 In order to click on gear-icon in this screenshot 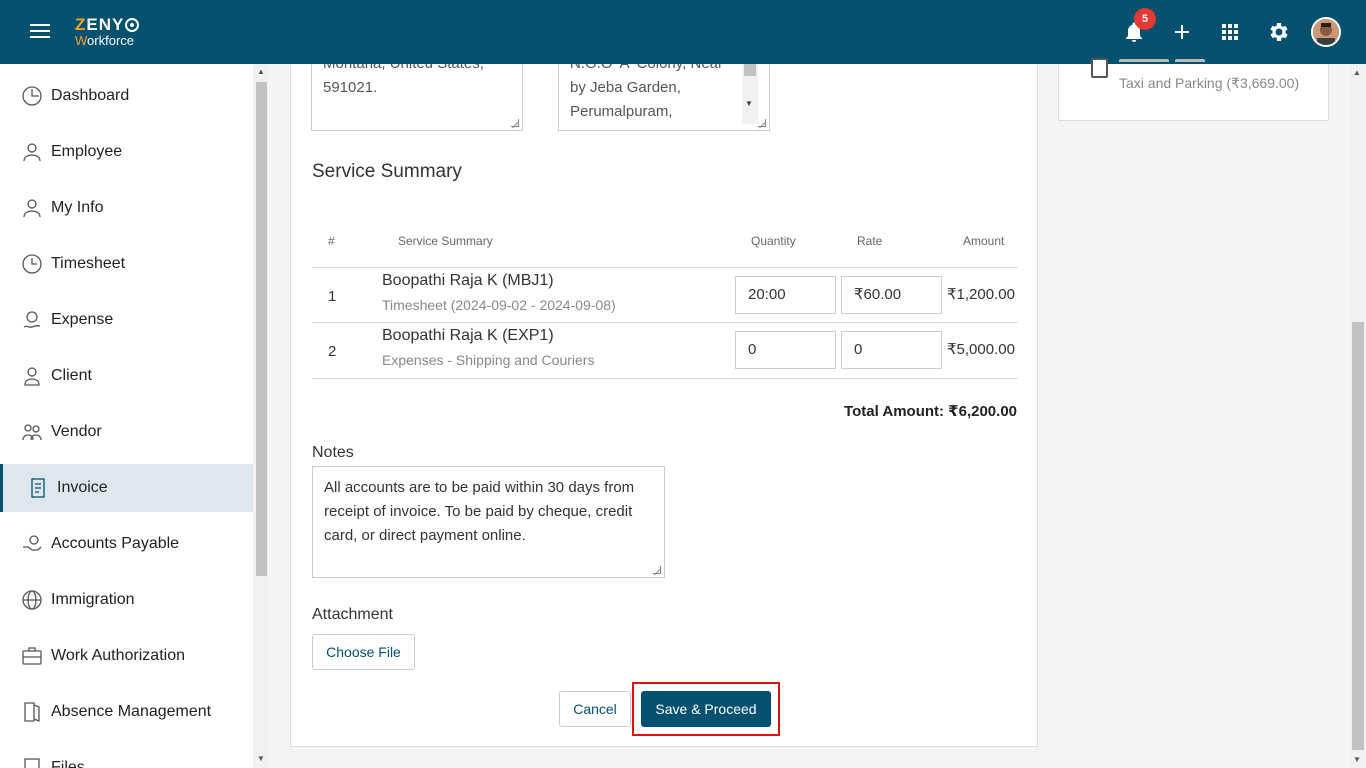, I will do `click(1278, 32)`.